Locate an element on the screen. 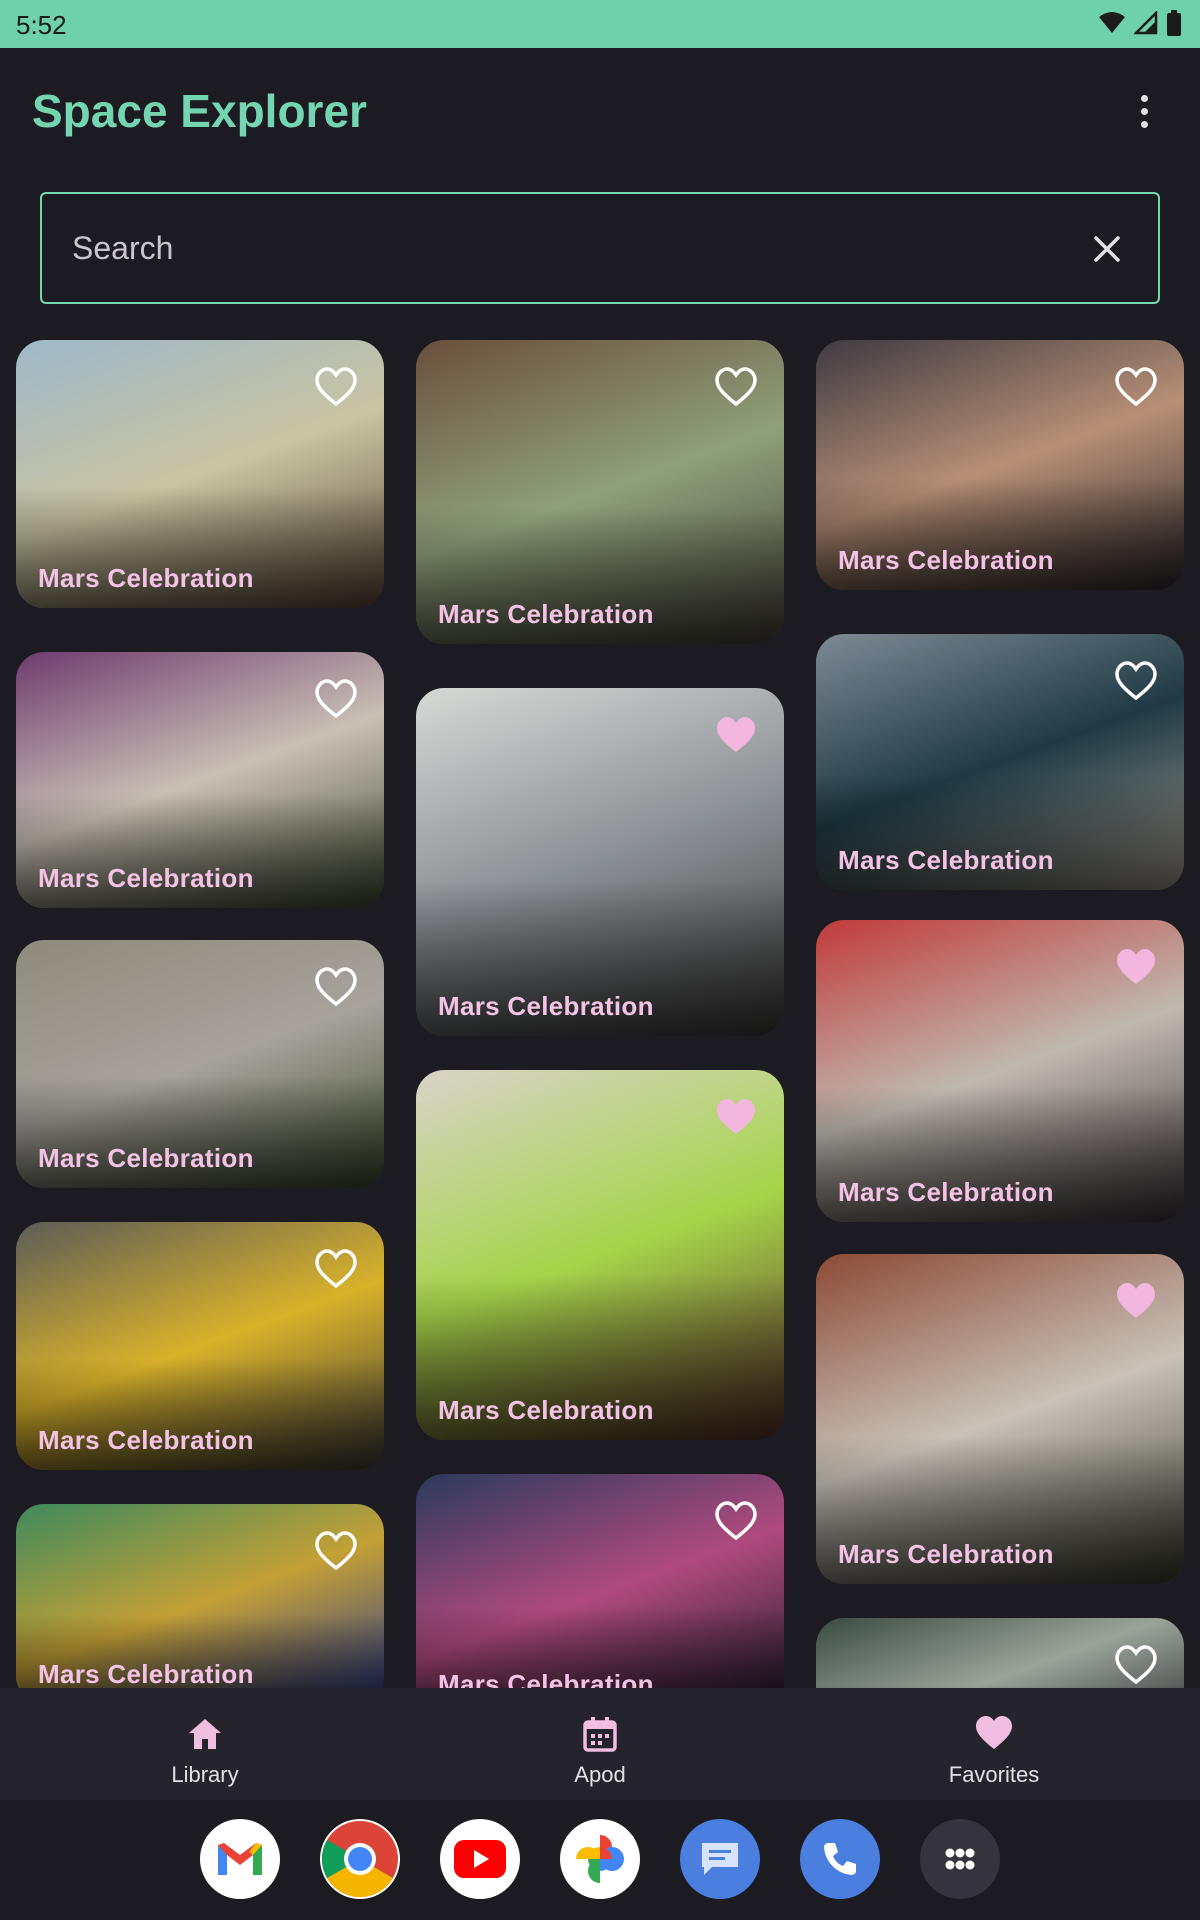 This screenshot has height=1920, width=1200. nav-item-favorites: Favorites is located at coordinates (994, 1744).